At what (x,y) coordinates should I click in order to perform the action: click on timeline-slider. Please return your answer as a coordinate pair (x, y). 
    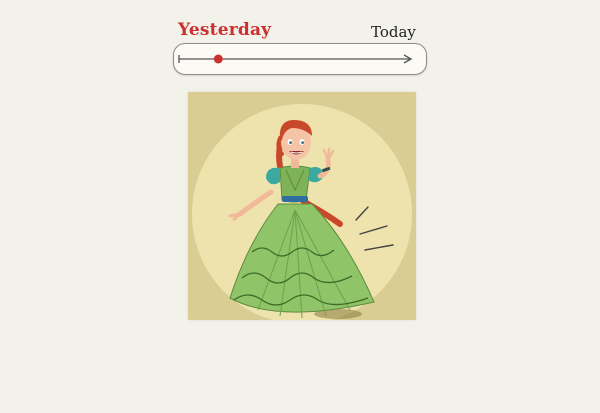
    Looking at the image, I should click on (300, 59).